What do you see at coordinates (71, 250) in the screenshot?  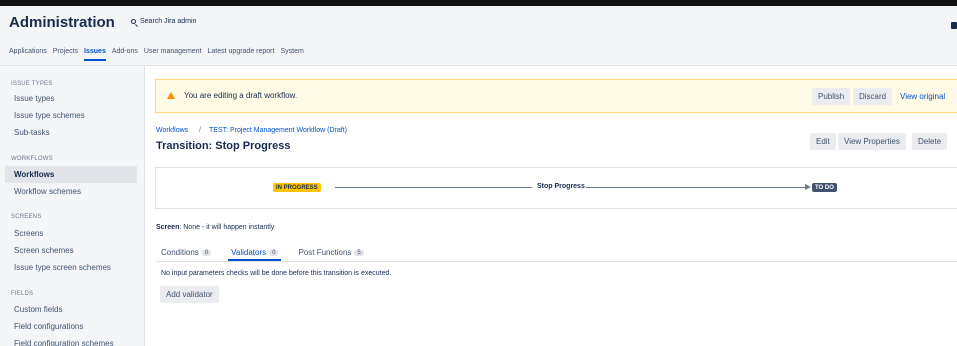 I see `sidebar-item-screen-schemes: Screen schemes` at bounding box center [71, 250].